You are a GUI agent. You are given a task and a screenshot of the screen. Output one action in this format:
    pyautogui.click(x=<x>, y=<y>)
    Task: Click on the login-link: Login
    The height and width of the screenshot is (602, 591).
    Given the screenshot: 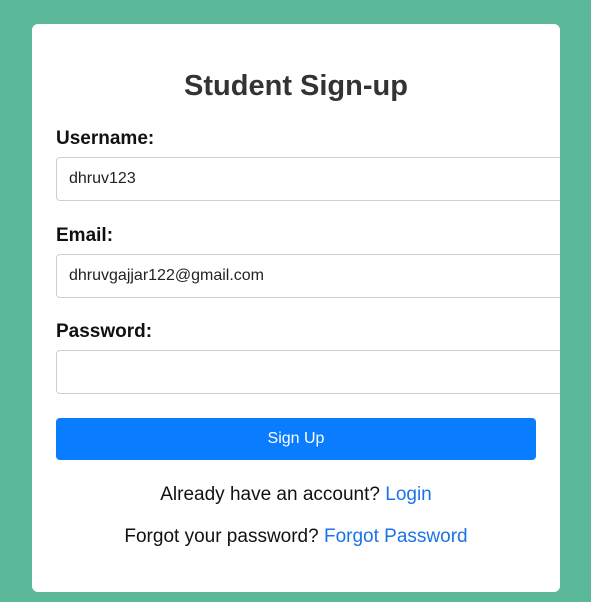 What is the action you would take?
    pyautogui.click(x=408, y=494)
    